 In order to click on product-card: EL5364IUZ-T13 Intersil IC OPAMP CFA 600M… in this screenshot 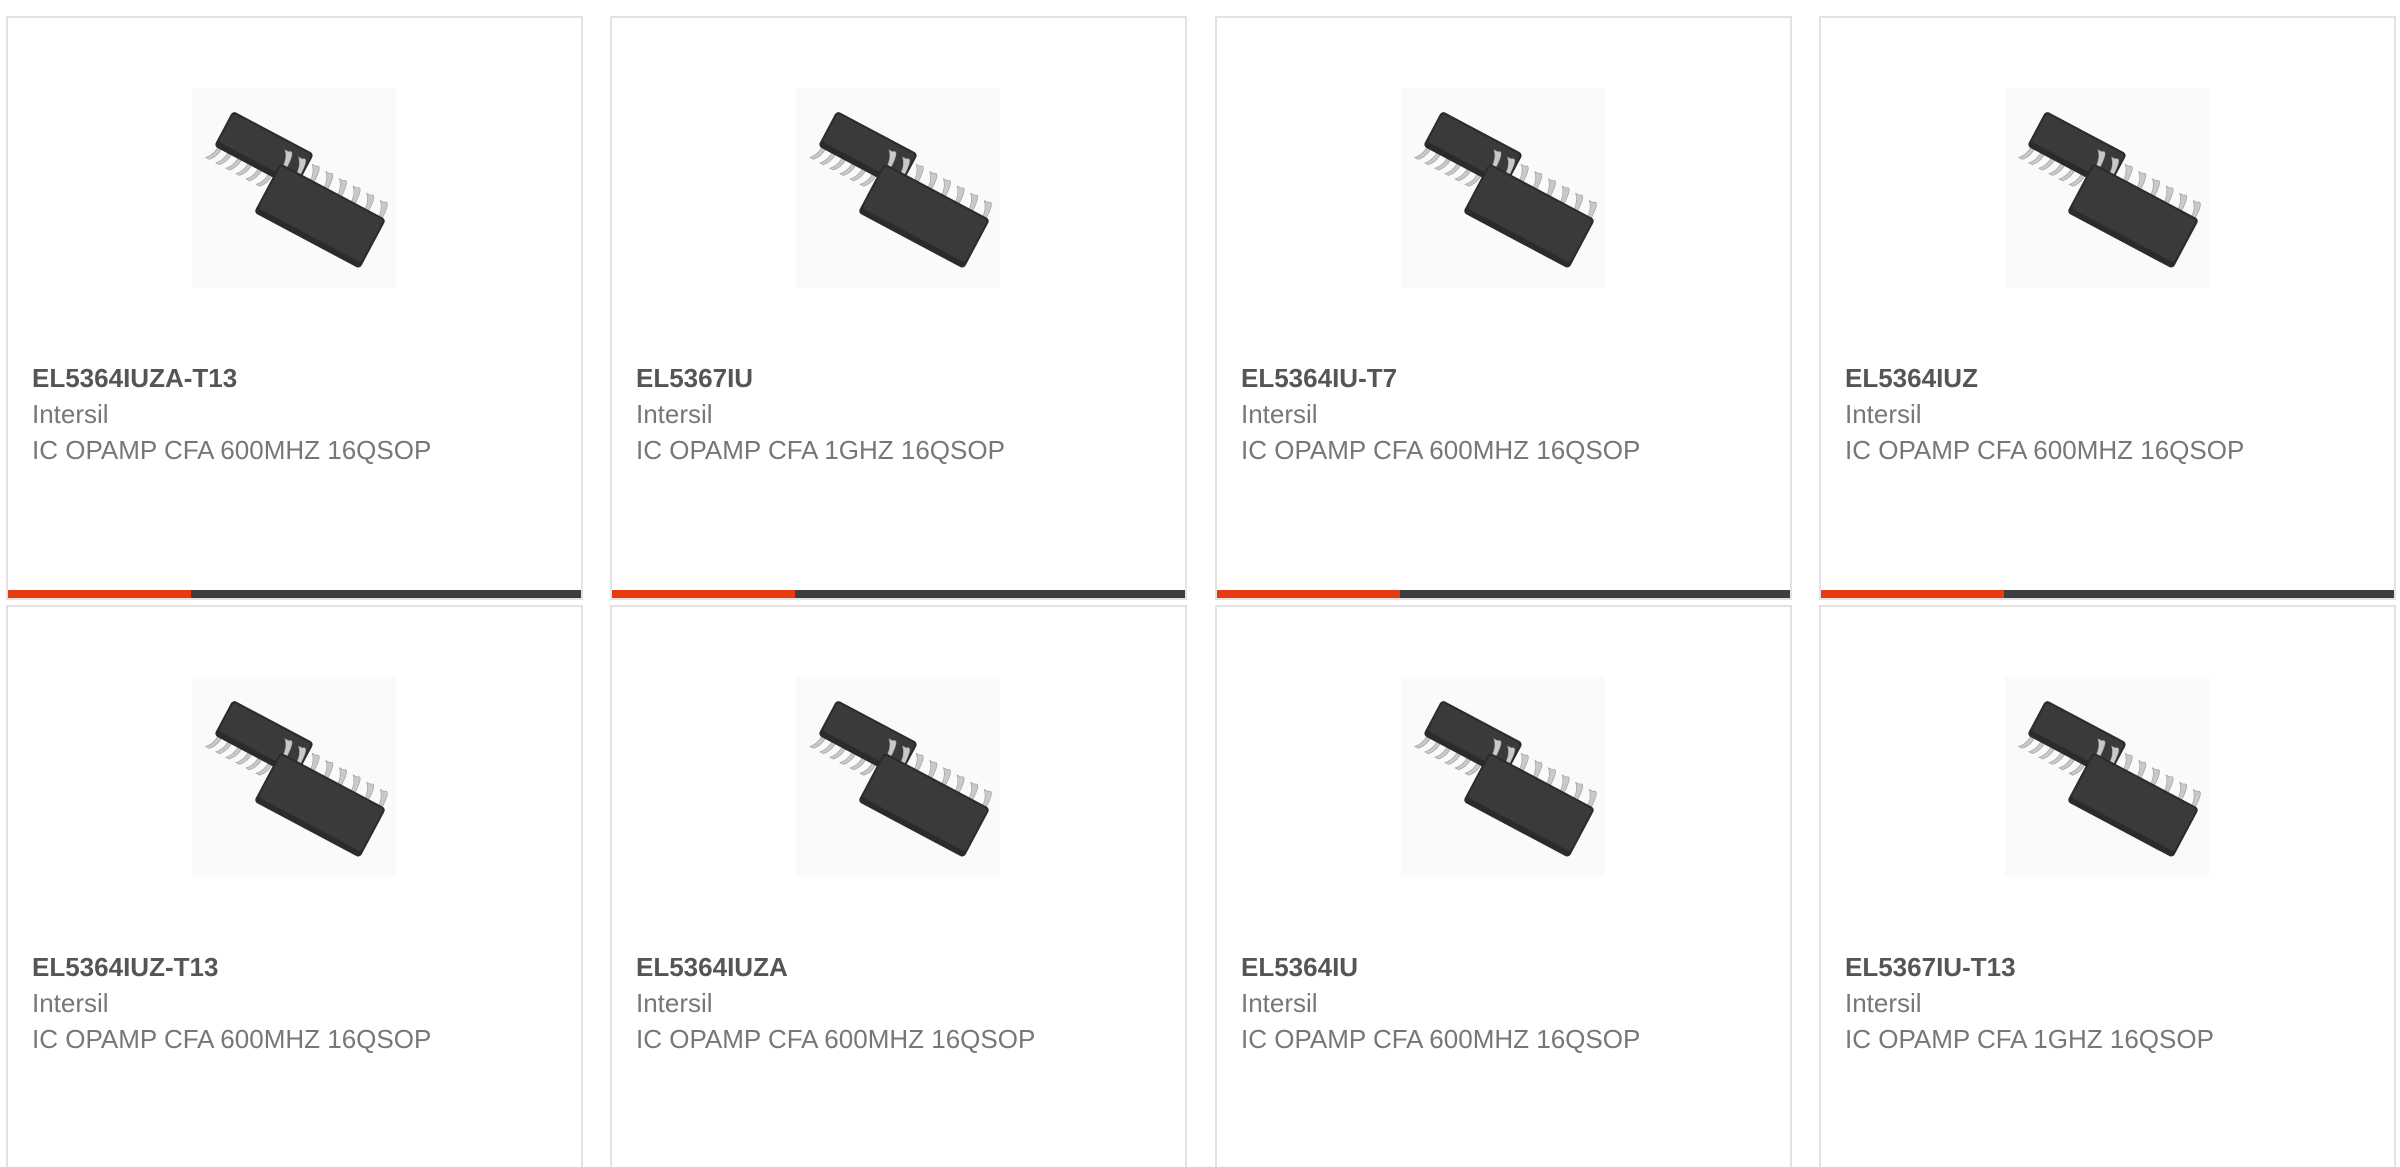, I will do `click(294, 886)`.